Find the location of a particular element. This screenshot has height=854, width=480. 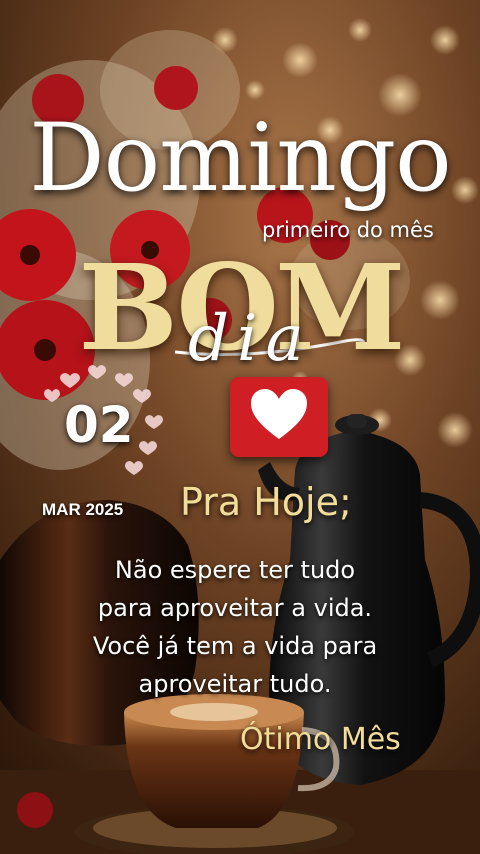

greeting-script: dia is located at coordinates (250, 339).